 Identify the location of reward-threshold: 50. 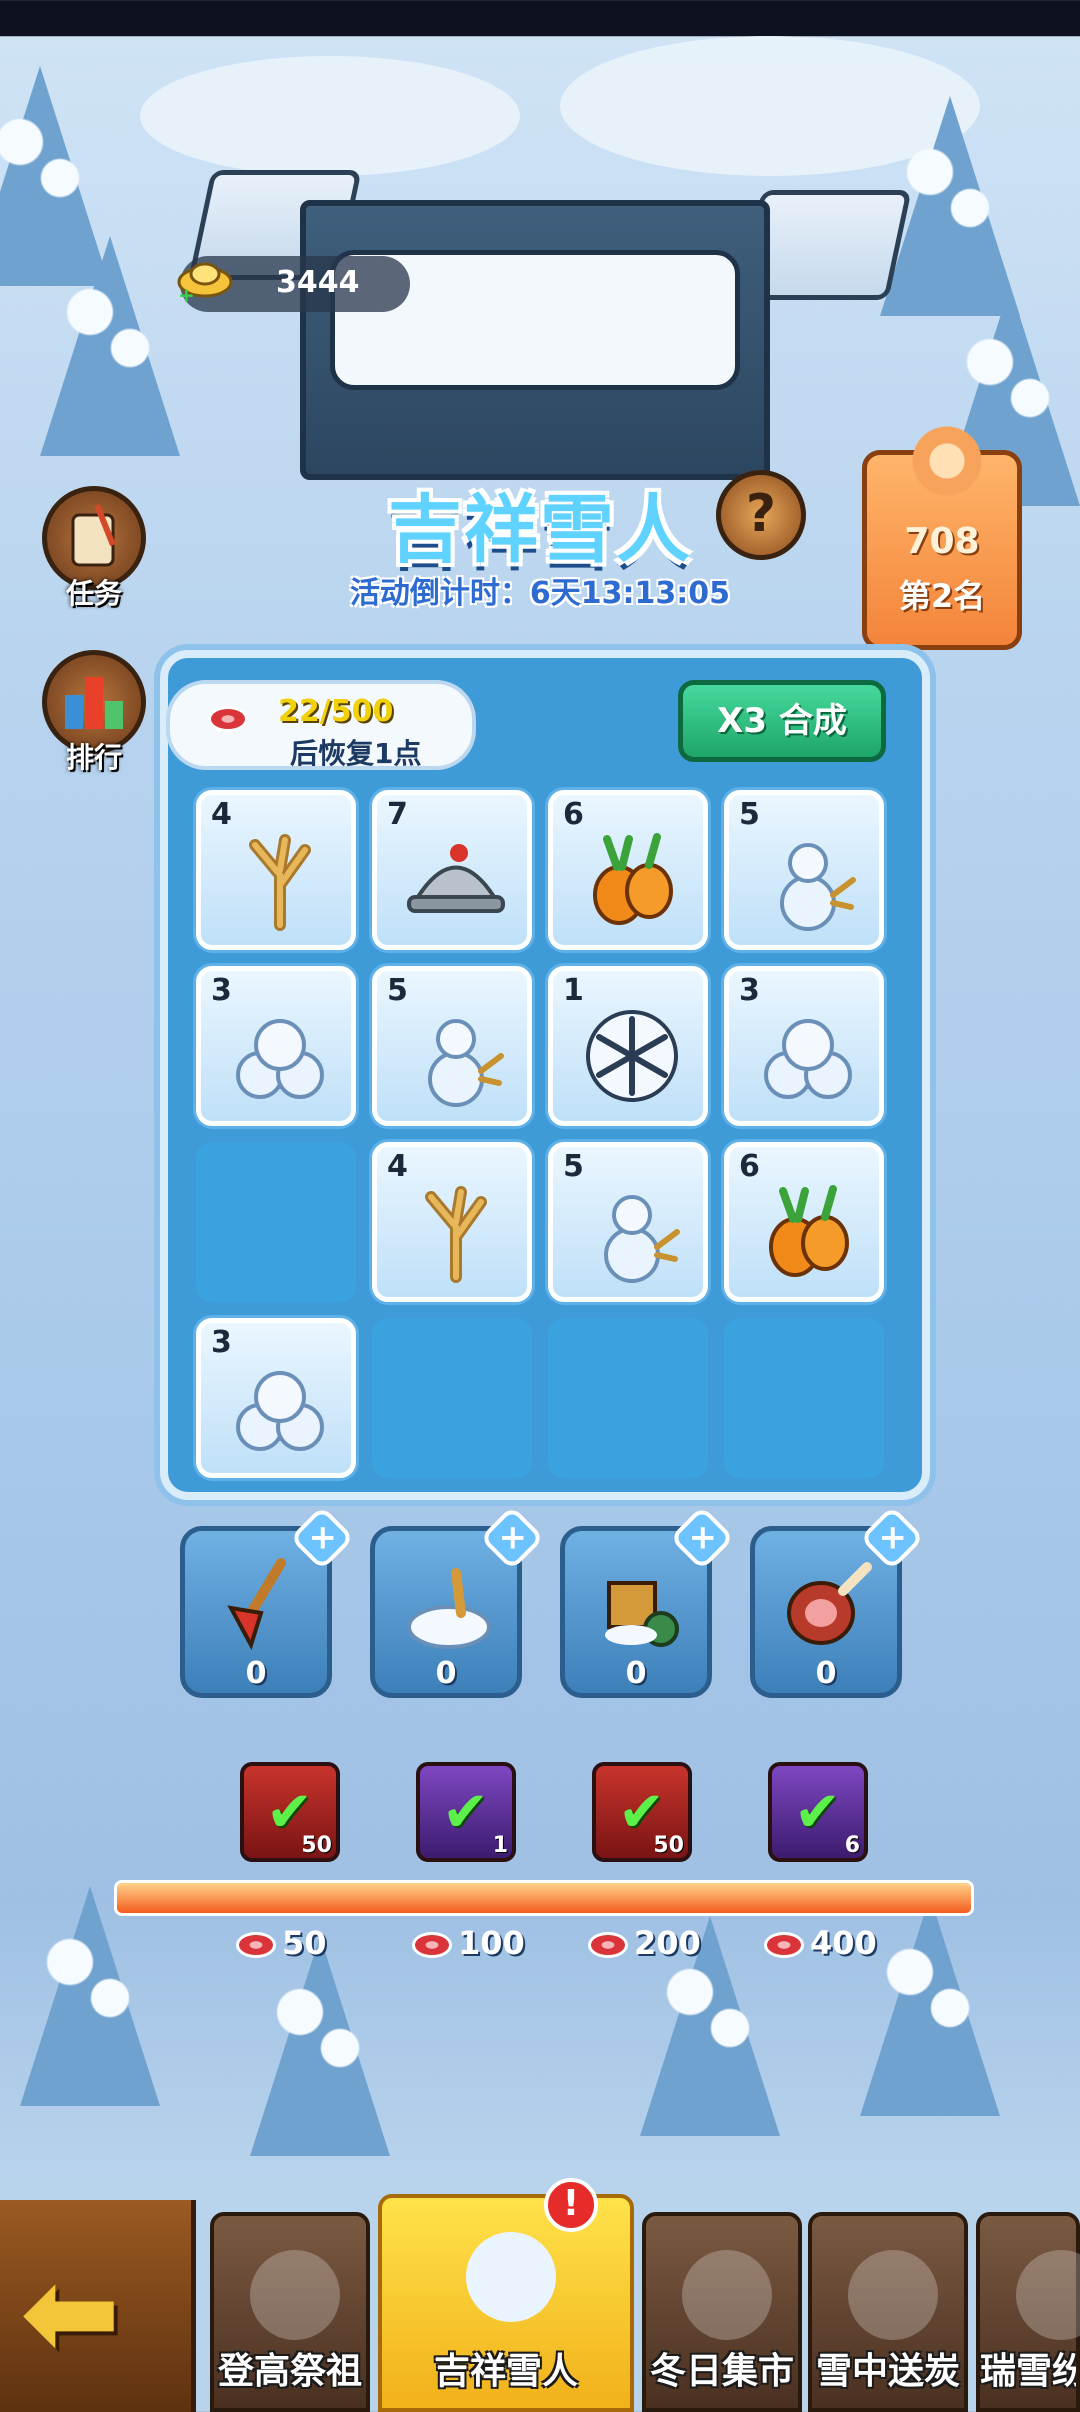
(281, 1943).